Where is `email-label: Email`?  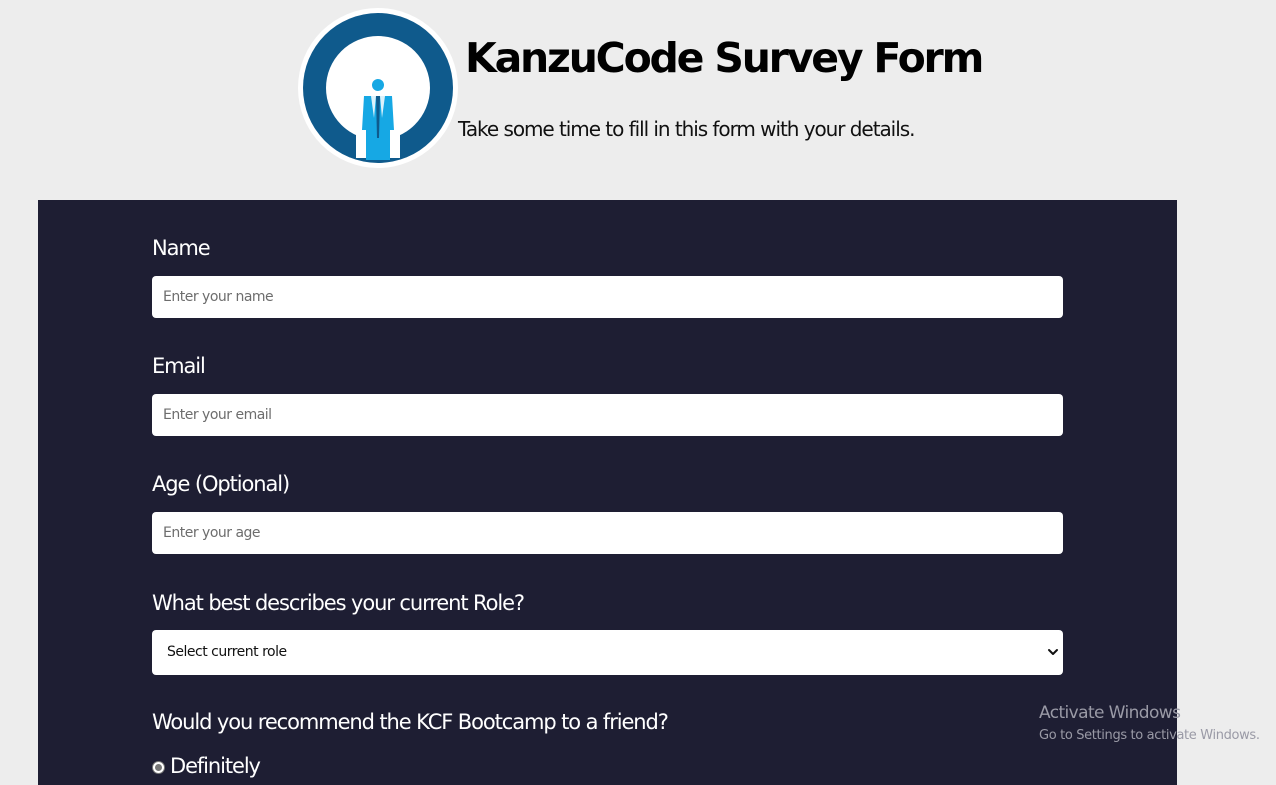 email-label: Email is located at coordinates (179, 366).